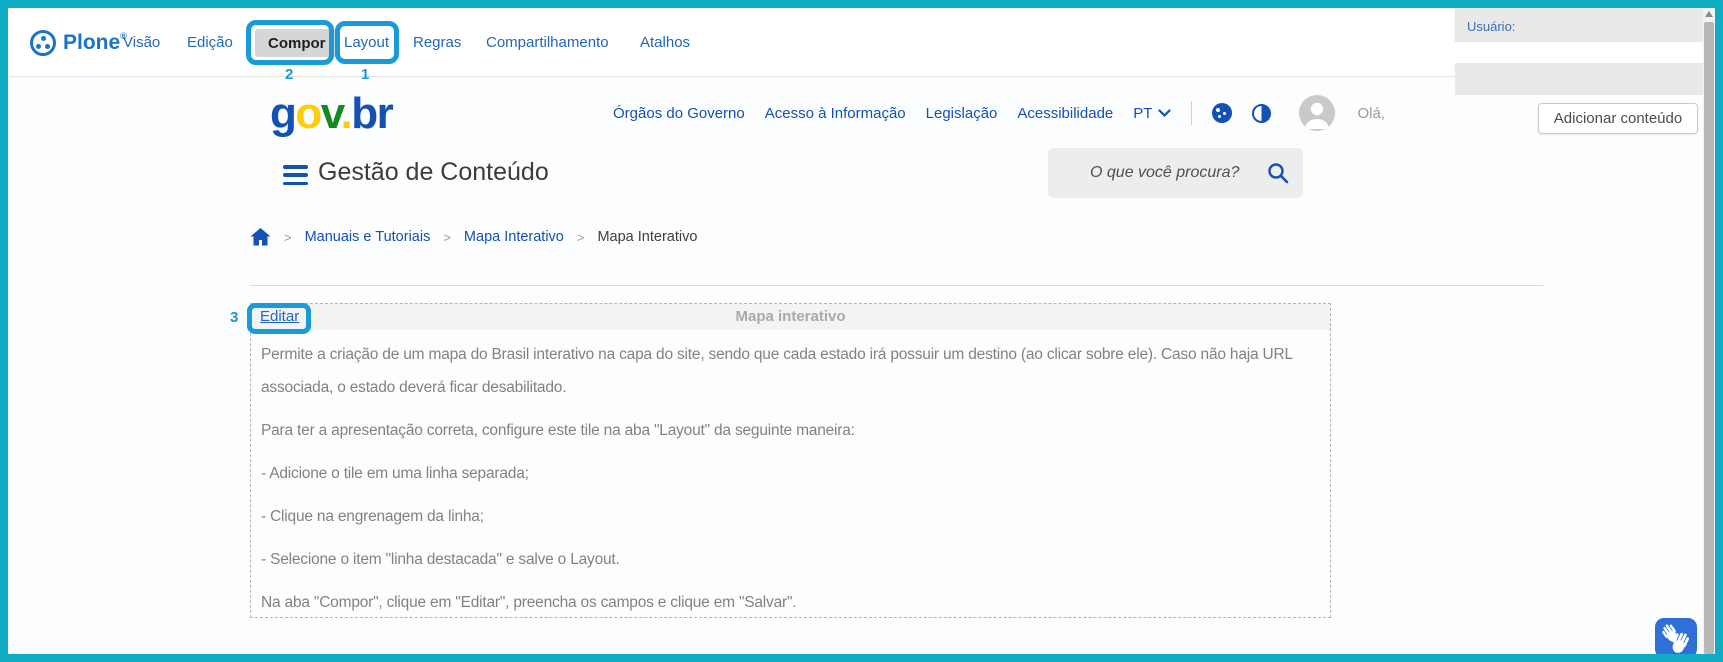 The image size is (1723, 662). I want to click on tile-title: Mapa interativo, so click(790, 316).